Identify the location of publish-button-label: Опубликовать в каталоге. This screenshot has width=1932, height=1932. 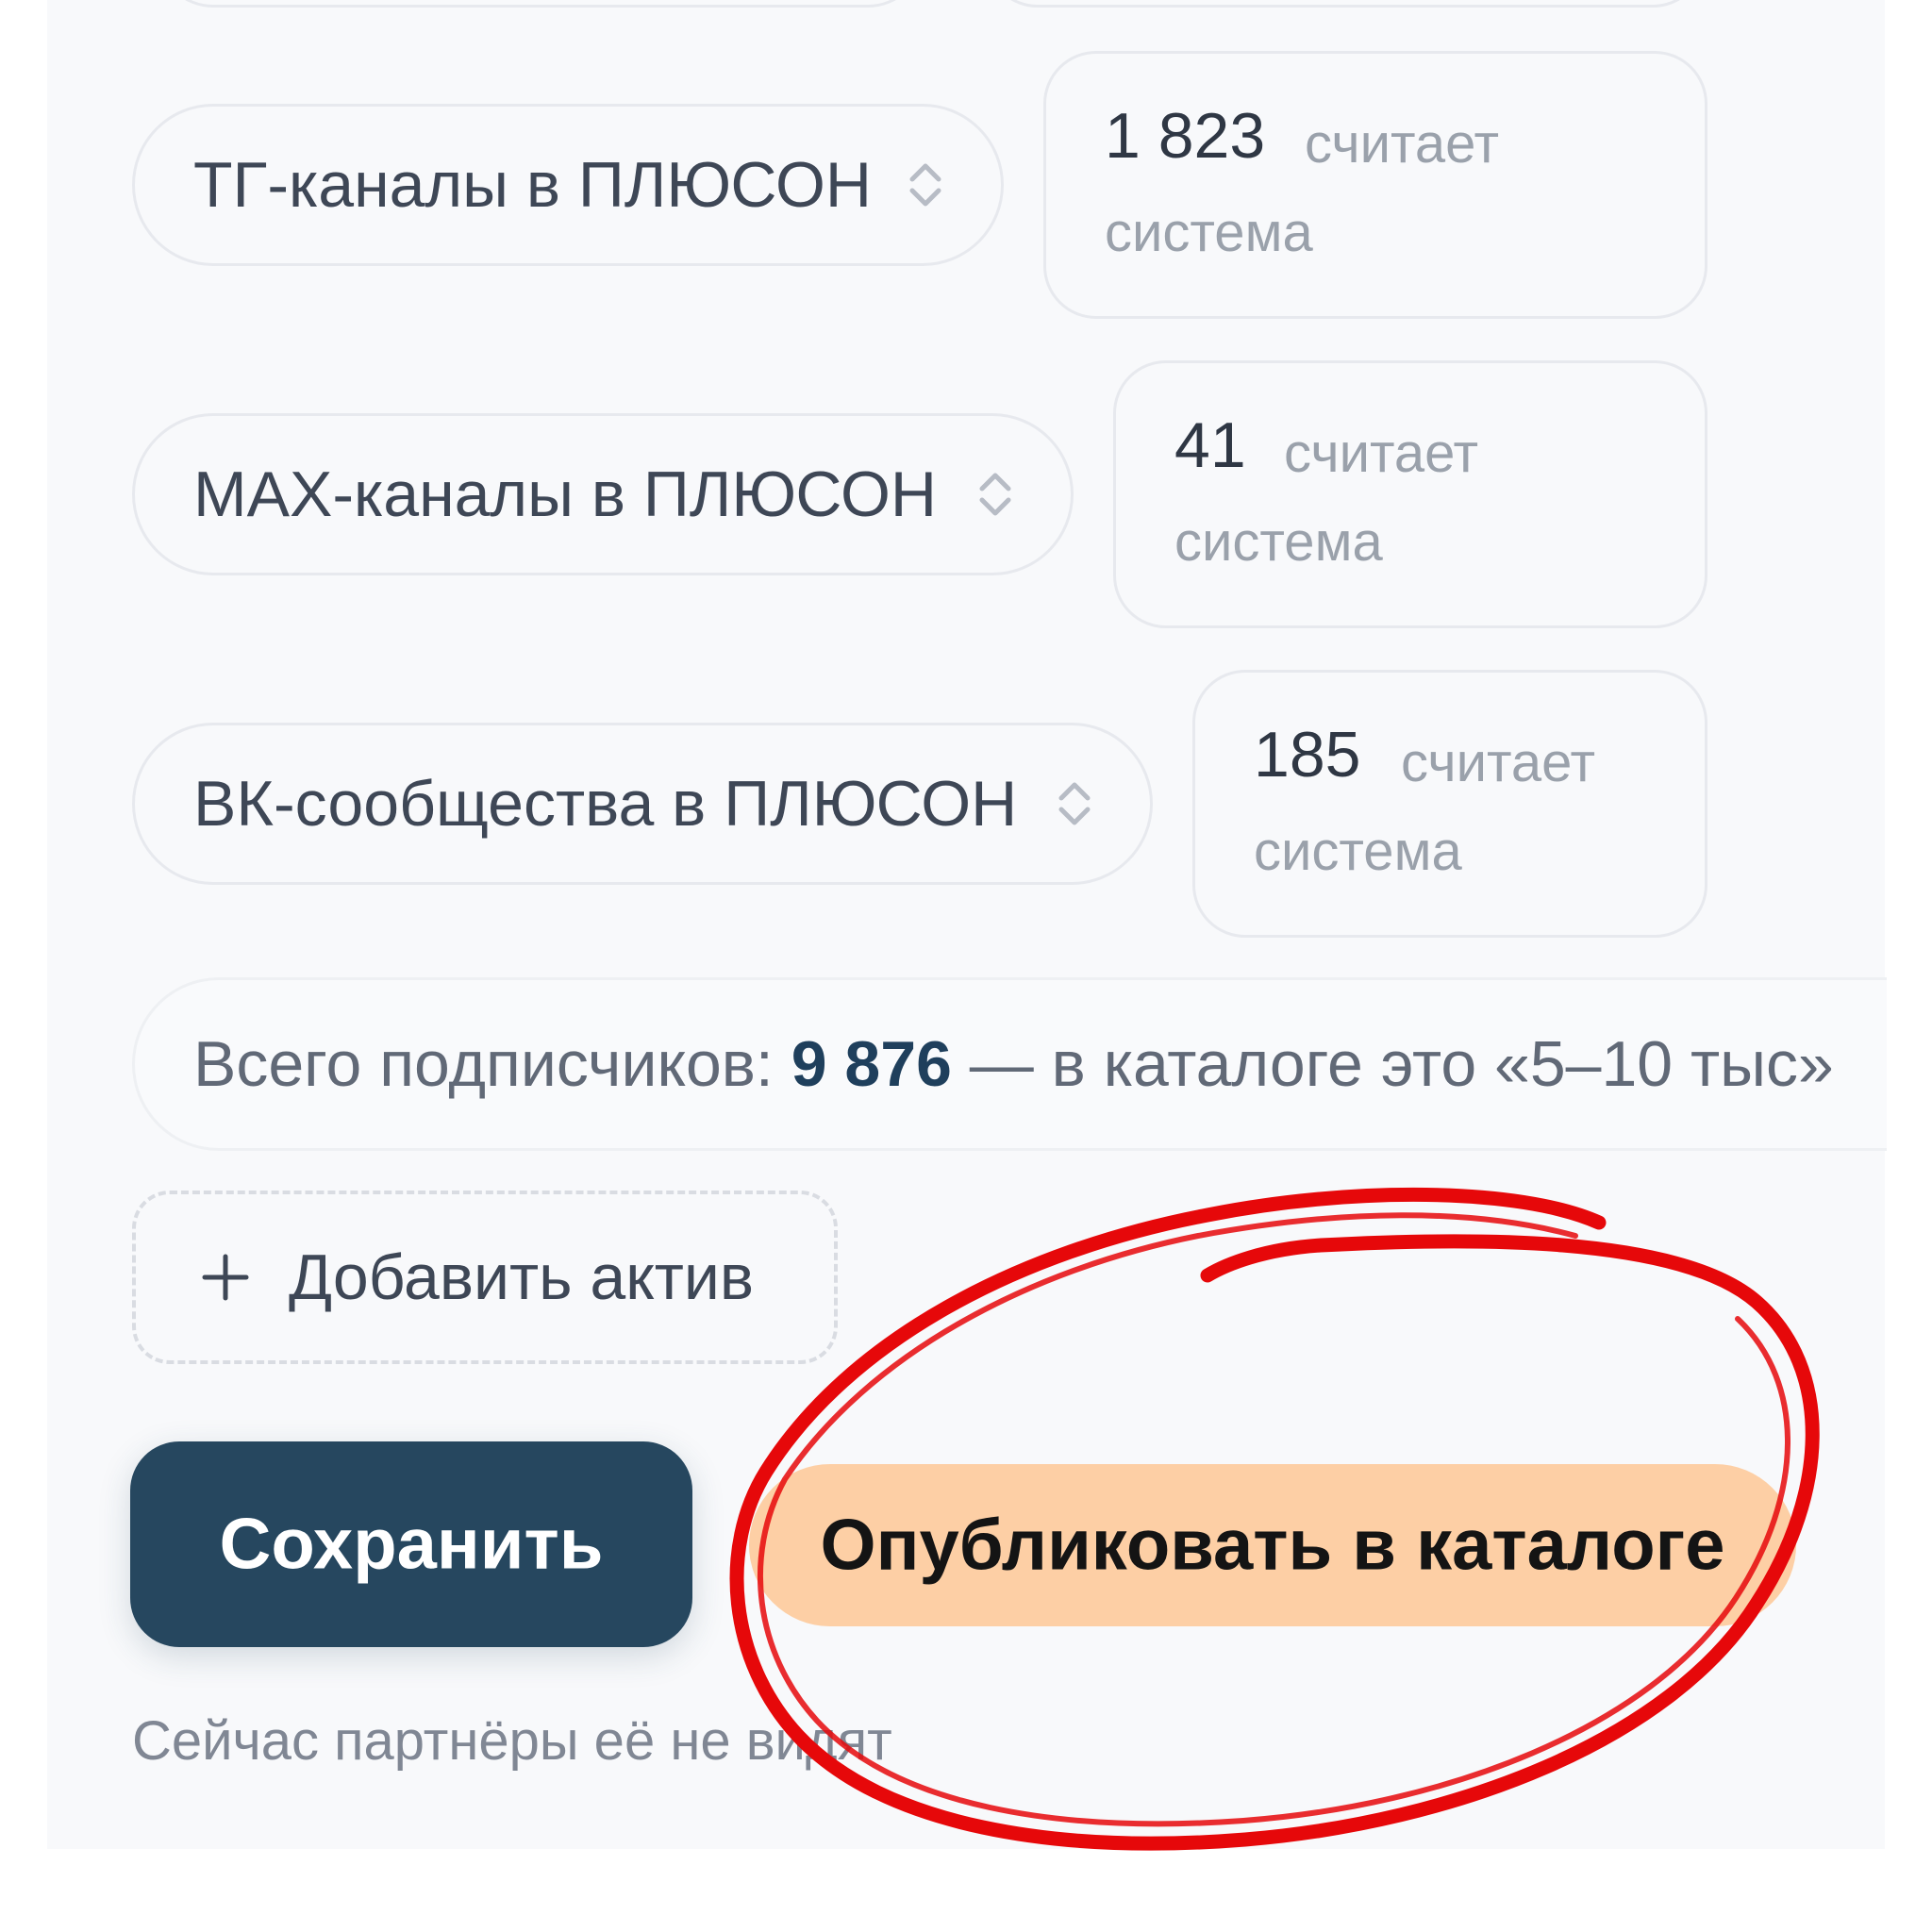
(1272, 1545).